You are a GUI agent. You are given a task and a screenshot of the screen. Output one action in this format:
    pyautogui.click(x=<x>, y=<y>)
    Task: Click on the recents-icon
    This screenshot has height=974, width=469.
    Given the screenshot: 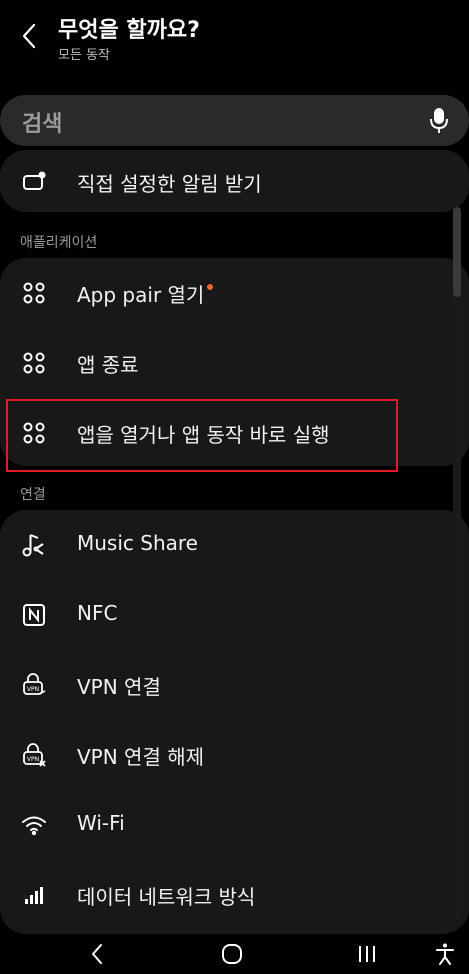 What is the action you would take?
    pyautogui.click(x=367, y=954)
    